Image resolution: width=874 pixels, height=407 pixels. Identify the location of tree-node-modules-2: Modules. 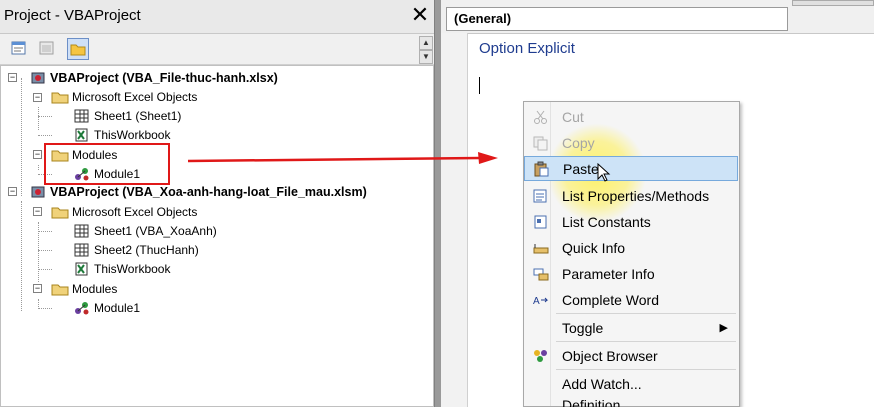
(84, 288).